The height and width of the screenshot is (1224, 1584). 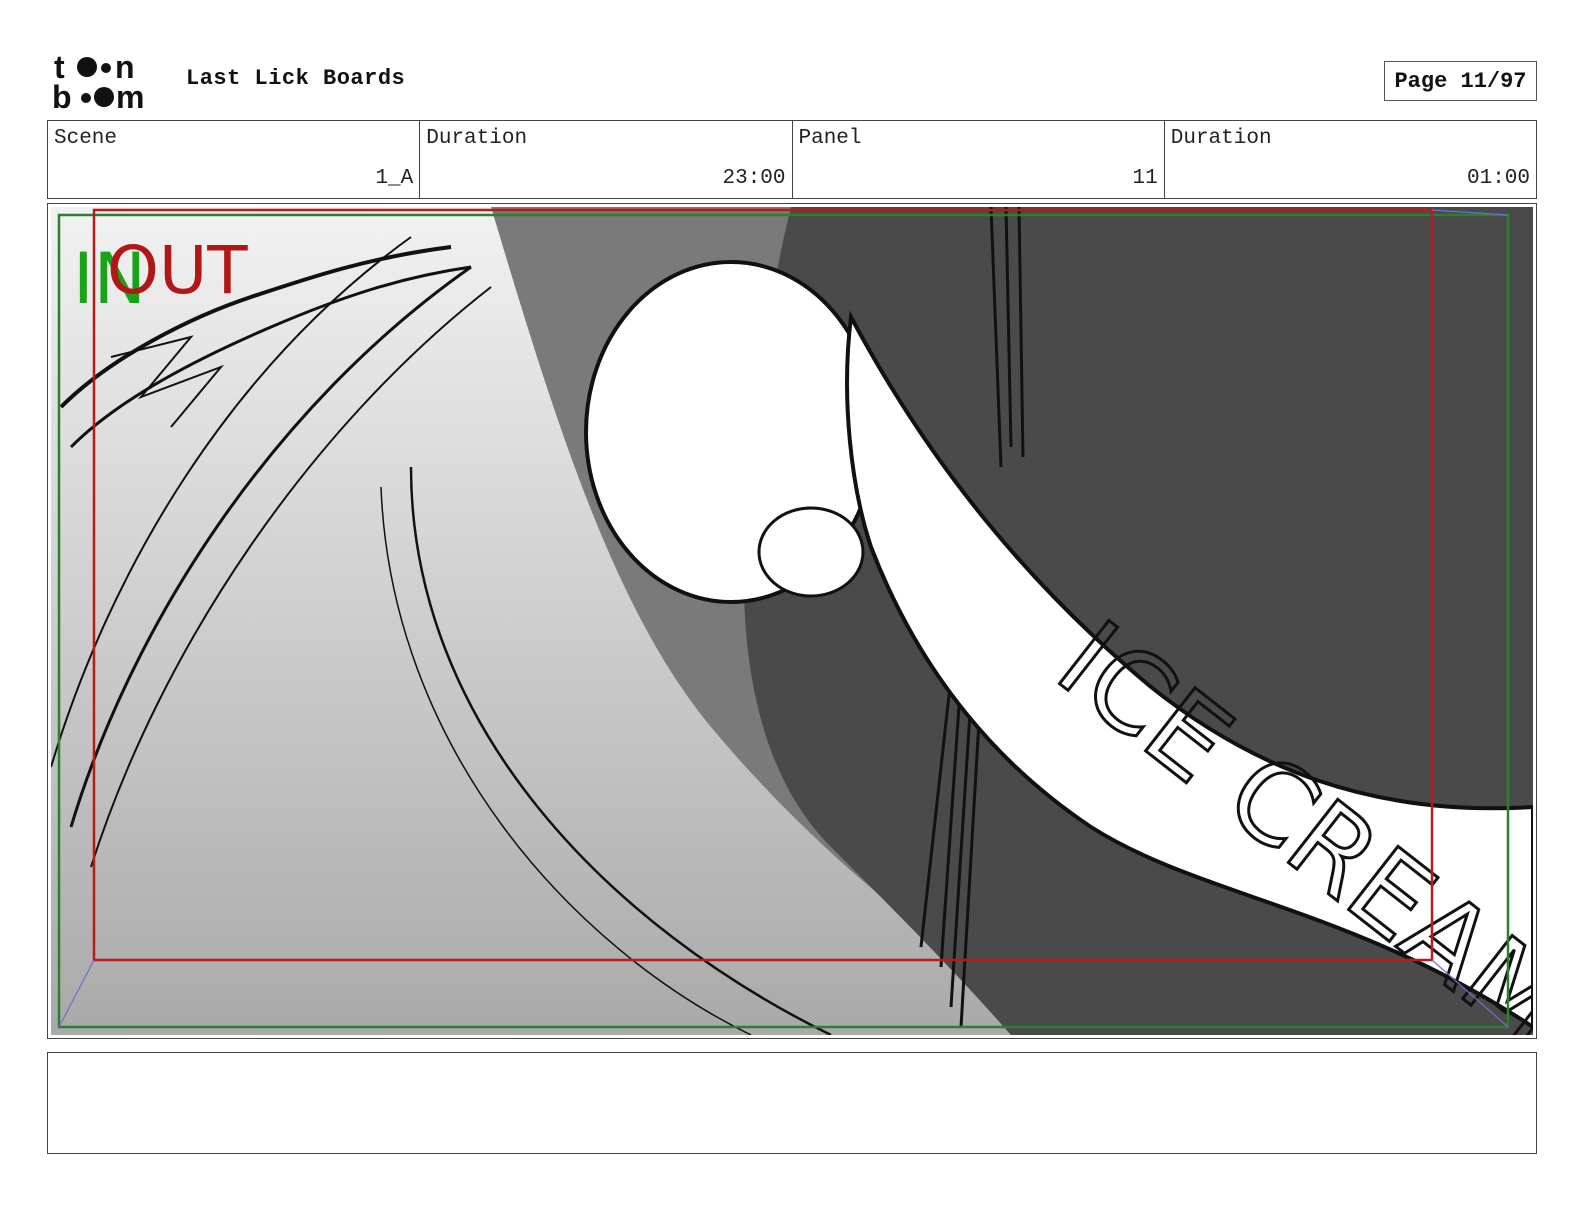 What do you see at coordinates (477, 138) in the screenshot?
I see `scene-duration-label: Duration` at bounding box center [477, 138].